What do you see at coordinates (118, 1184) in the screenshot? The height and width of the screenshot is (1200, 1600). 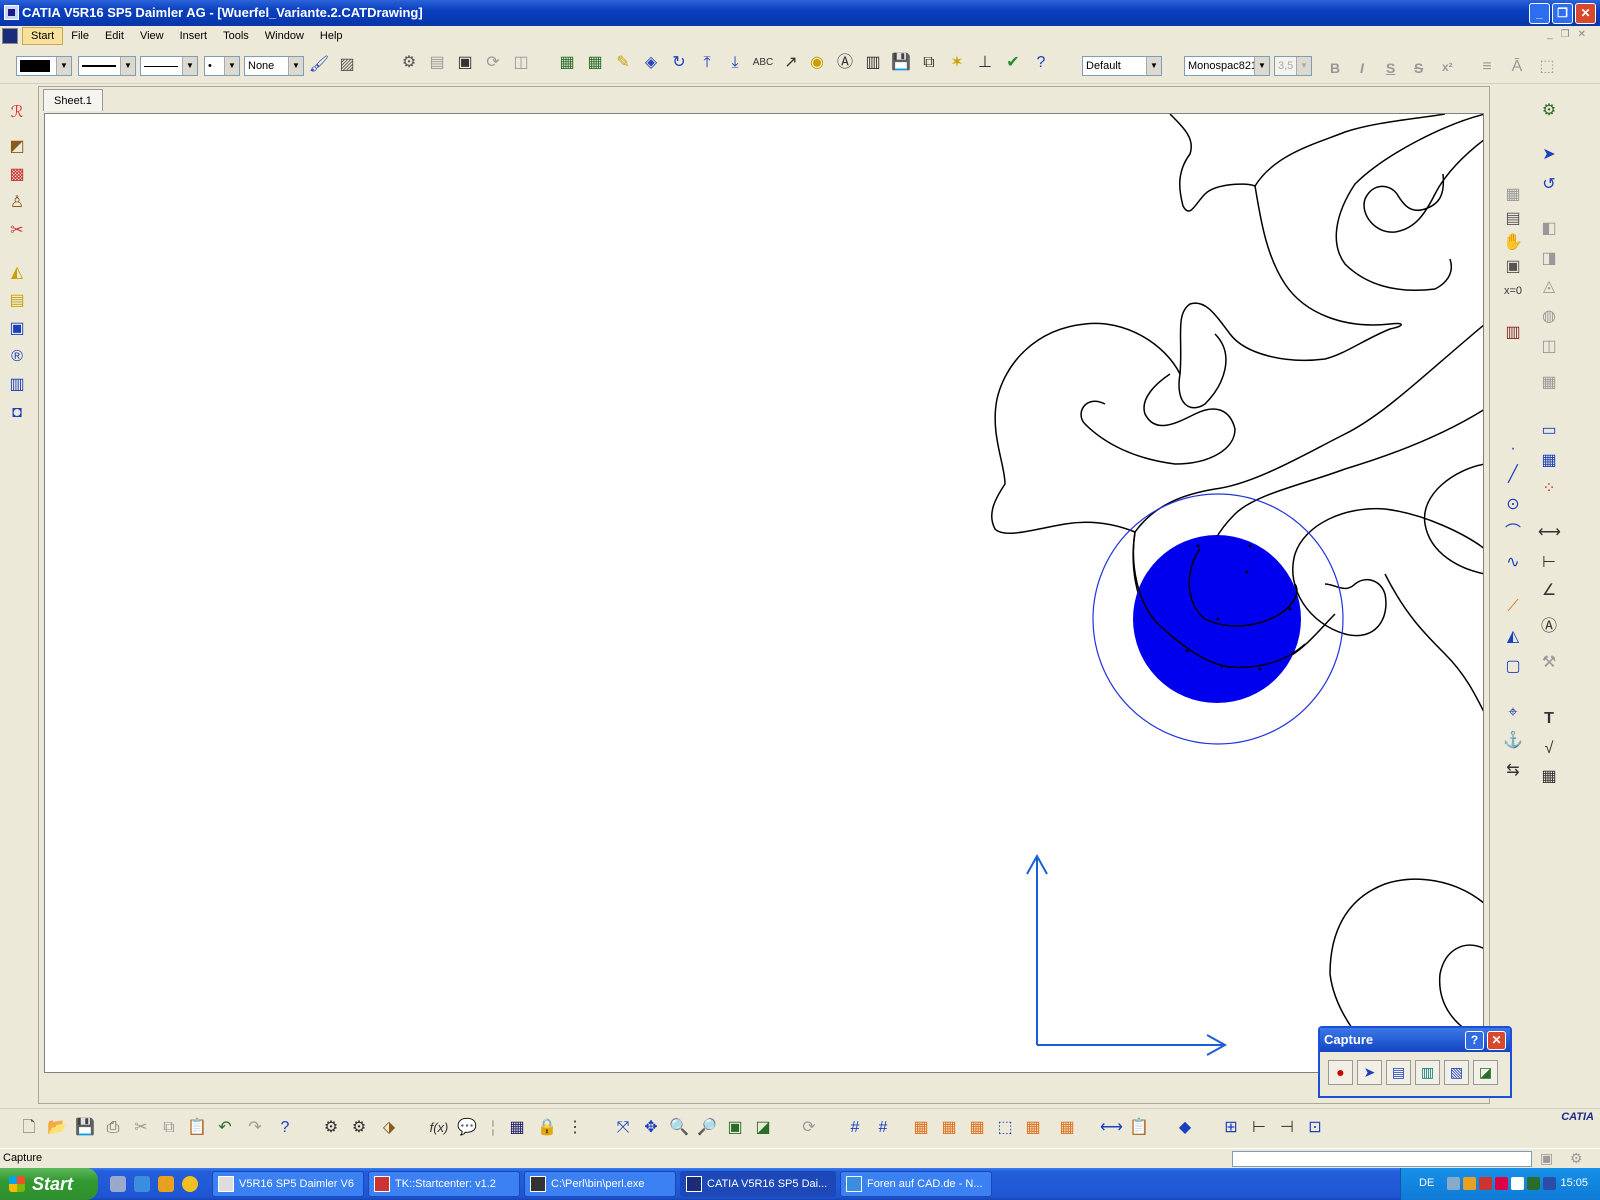 I see `desktop-icon` at bounding box center [118, 1184].